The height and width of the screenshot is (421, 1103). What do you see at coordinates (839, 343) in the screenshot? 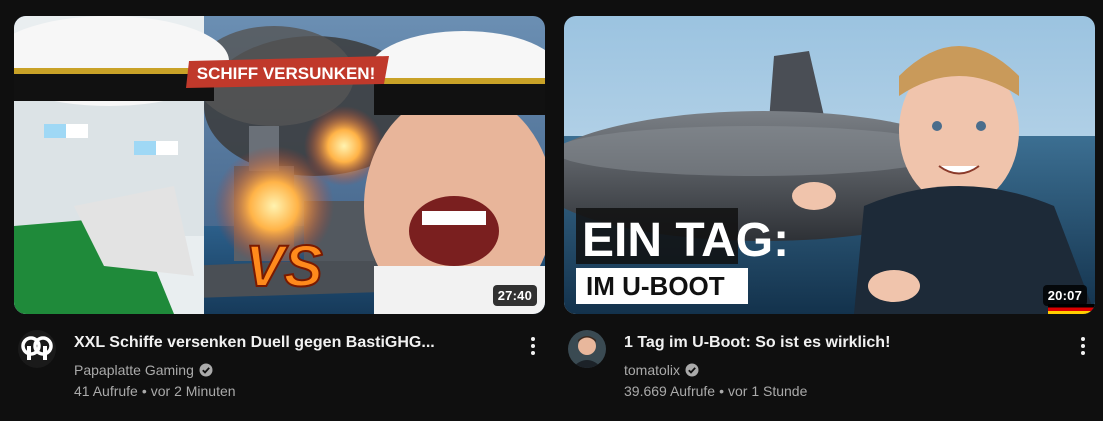
I see `video-title: 1 Tag im U-Boot: So ist es wirklich!` at bounding box center [839, 343].